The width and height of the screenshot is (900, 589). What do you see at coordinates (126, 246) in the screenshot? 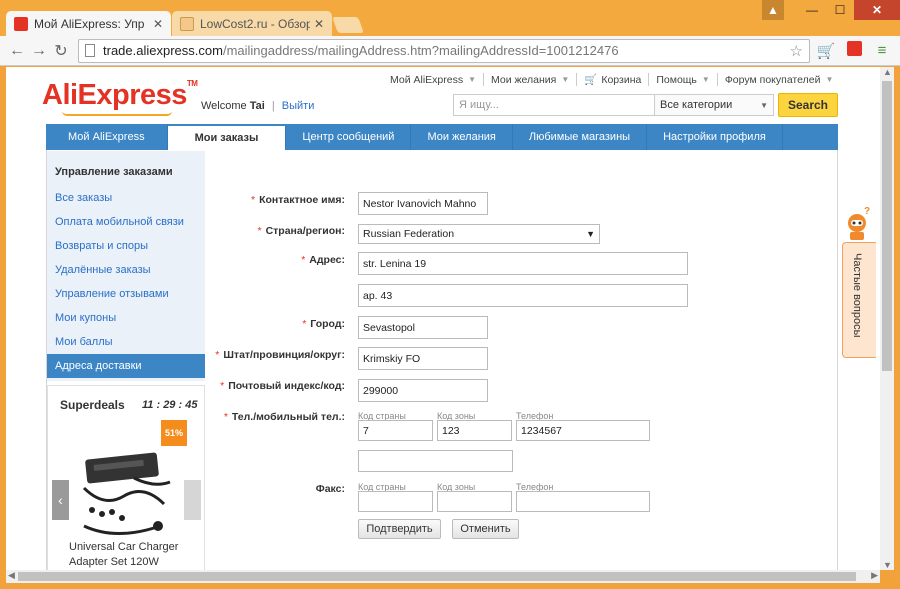
I see `sidebar-item-returns: Возвраты и споры` at bounding box center [126, 246].